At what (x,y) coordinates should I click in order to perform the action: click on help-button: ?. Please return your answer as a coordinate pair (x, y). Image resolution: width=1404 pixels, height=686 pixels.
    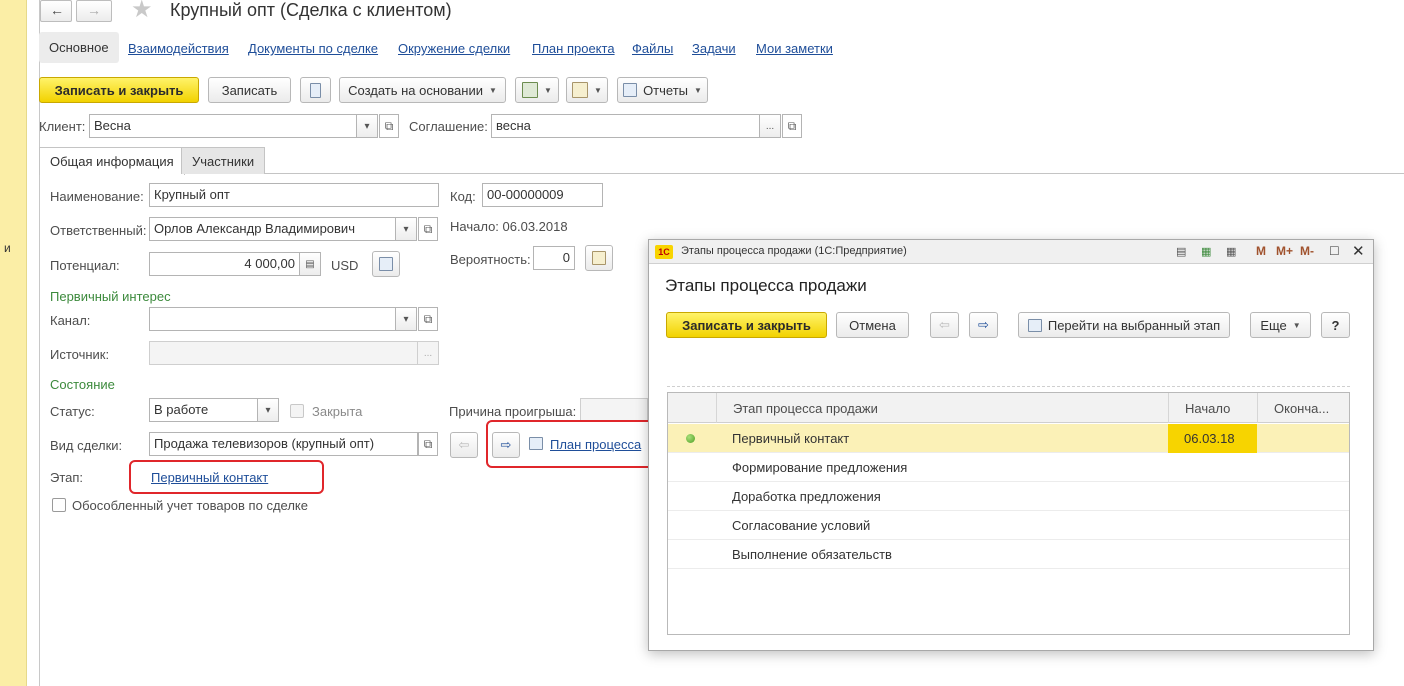
    Looking at the image, I should click on (1335, 325).